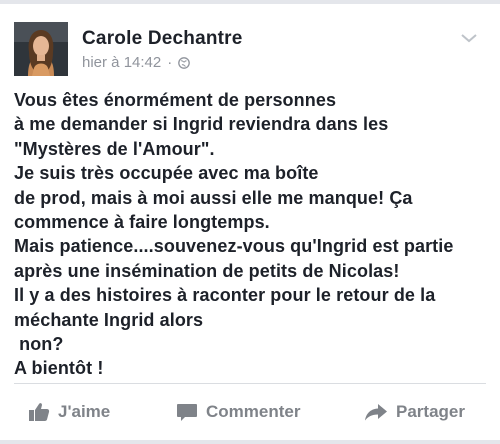 The height and width of the screenshot is (444, 500). Describe the element at coordinates (430, 411) in the screenshot. I see `share-label: Partager` at that location.